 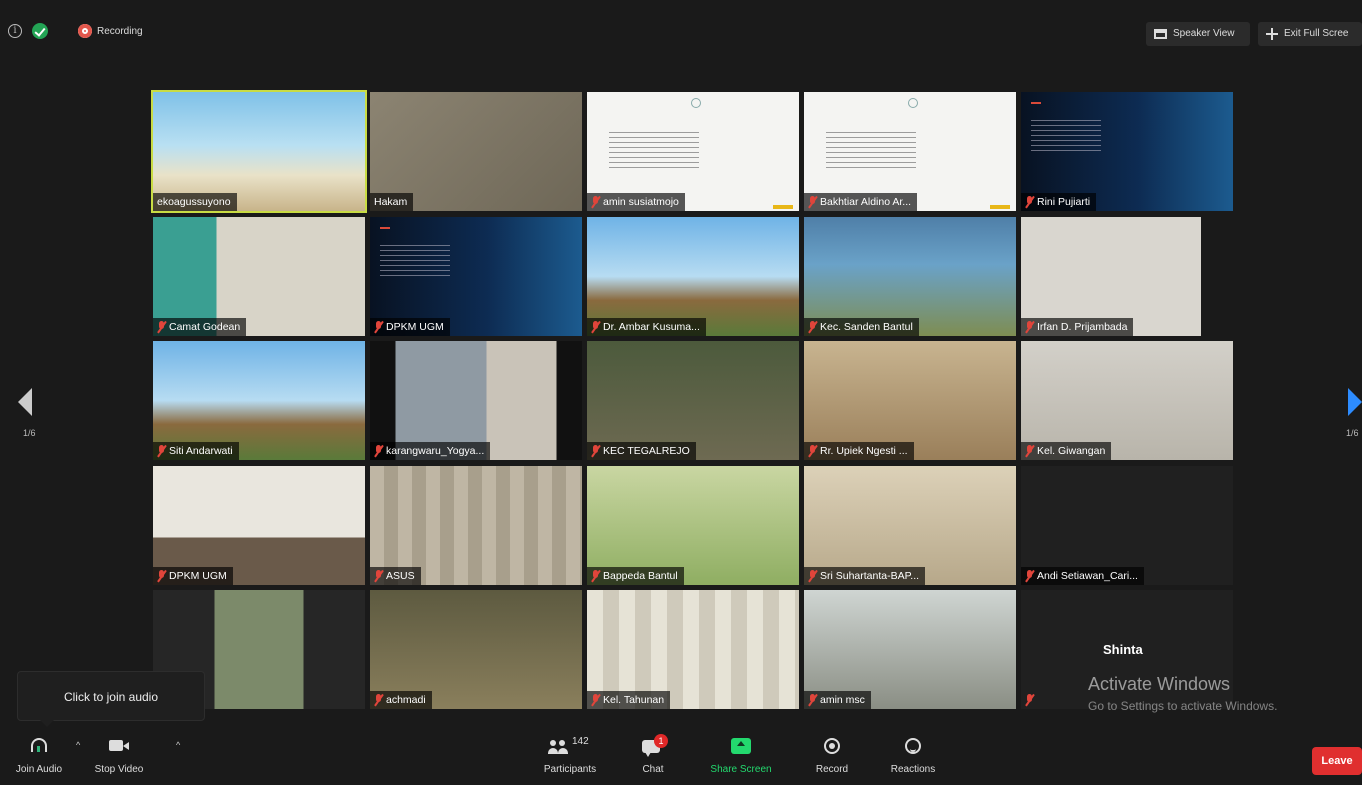 I want to click on participant-name: Hakam, so click(x=391, y=202).